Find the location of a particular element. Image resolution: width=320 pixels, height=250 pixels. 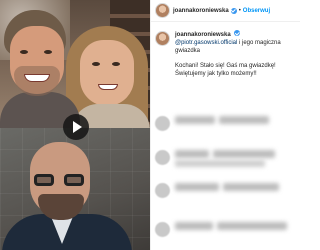

post-header: joannakoroniewska • Obserwuj is located at coordinates (225, 11).